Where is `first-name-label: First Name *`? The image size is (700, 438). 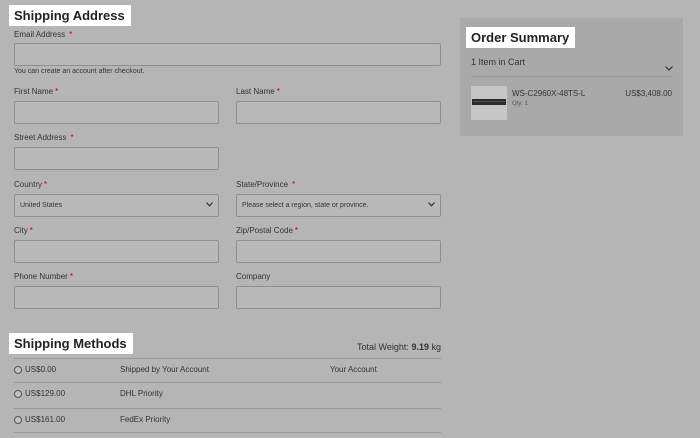 first-name-label: First Name * is located at coordinates (36, 91).